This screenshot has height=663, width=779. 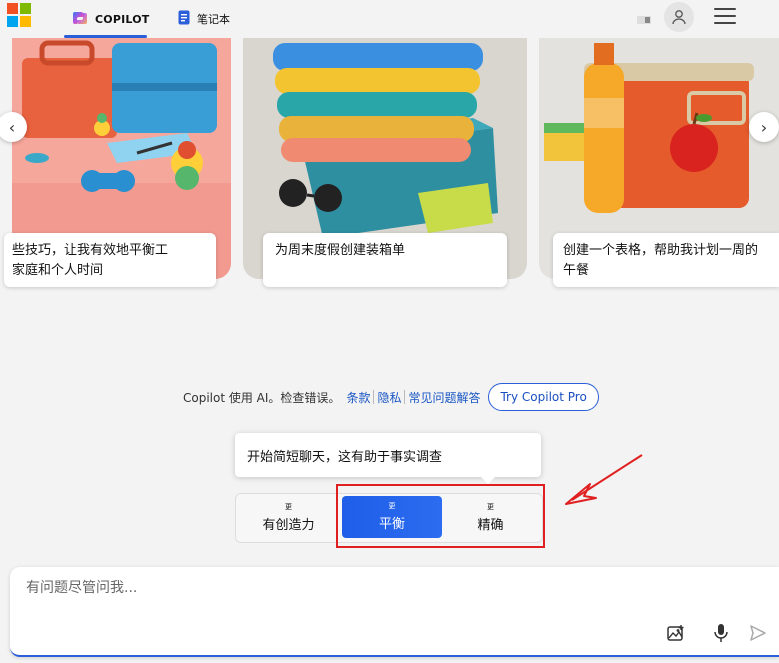 What do you see at coordinates (358, 397) in the screenshot?
I see `terms-link: 条款` at bounding box center [358, 397].